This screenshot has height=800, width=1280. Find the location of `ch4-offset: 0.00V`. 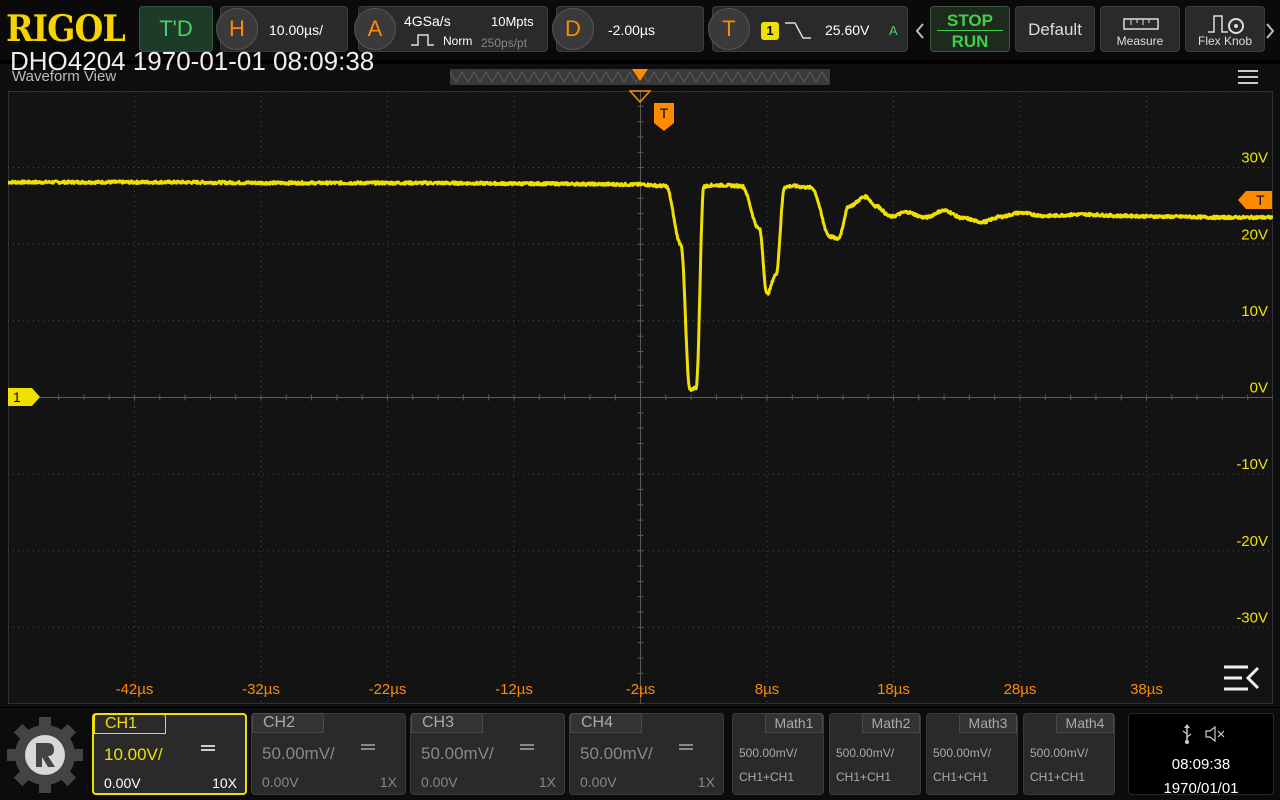

ch4-offset: 0.00V is located at coordinates (598, 782).